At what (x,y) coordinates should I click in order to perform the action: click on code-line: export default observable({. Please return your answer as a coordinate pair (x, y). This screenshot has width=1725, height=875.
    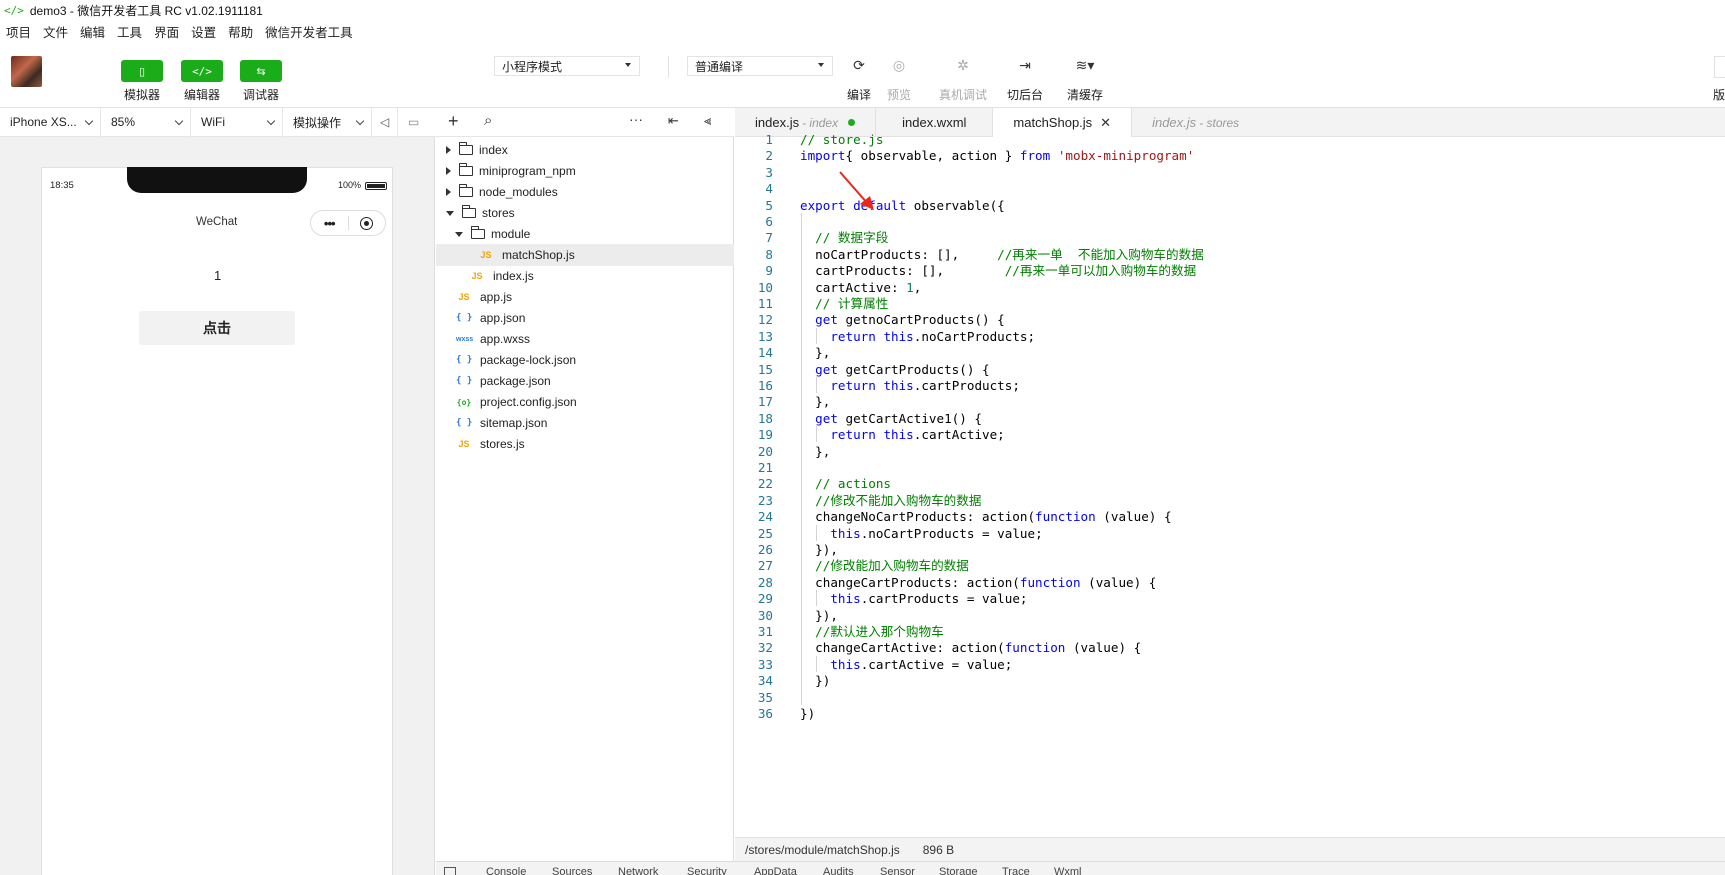
    Looking at the image, I should click on (902, 206).